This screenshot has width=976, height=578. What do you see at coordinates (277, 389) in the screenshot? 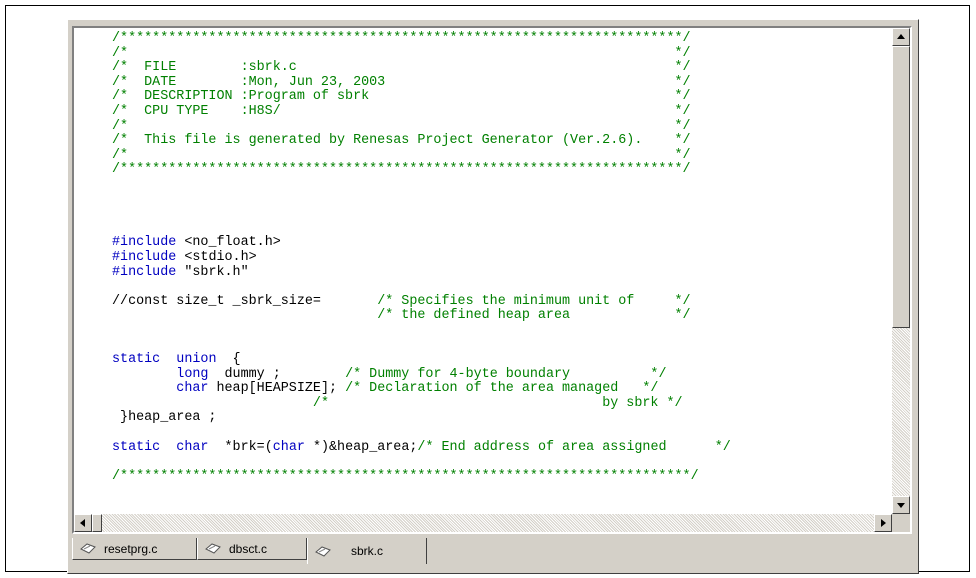
I see `code-text: heap[HEAPSIZE];` at bounding box center [277, 389].